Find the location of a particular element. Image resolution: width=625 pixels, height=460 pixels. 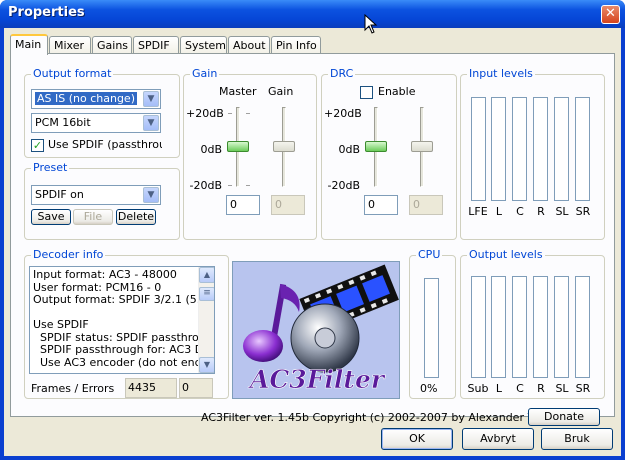

output-meter-sl is located at coordinates (561, 327).